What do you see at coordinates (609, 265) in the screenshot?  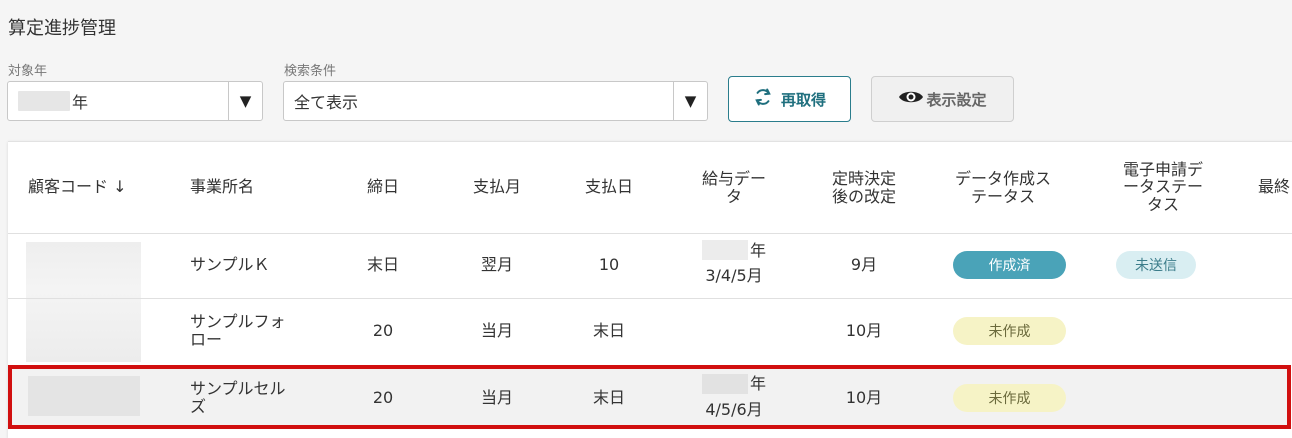 I see `pay-day: 10` at bounding box center [609, 265].